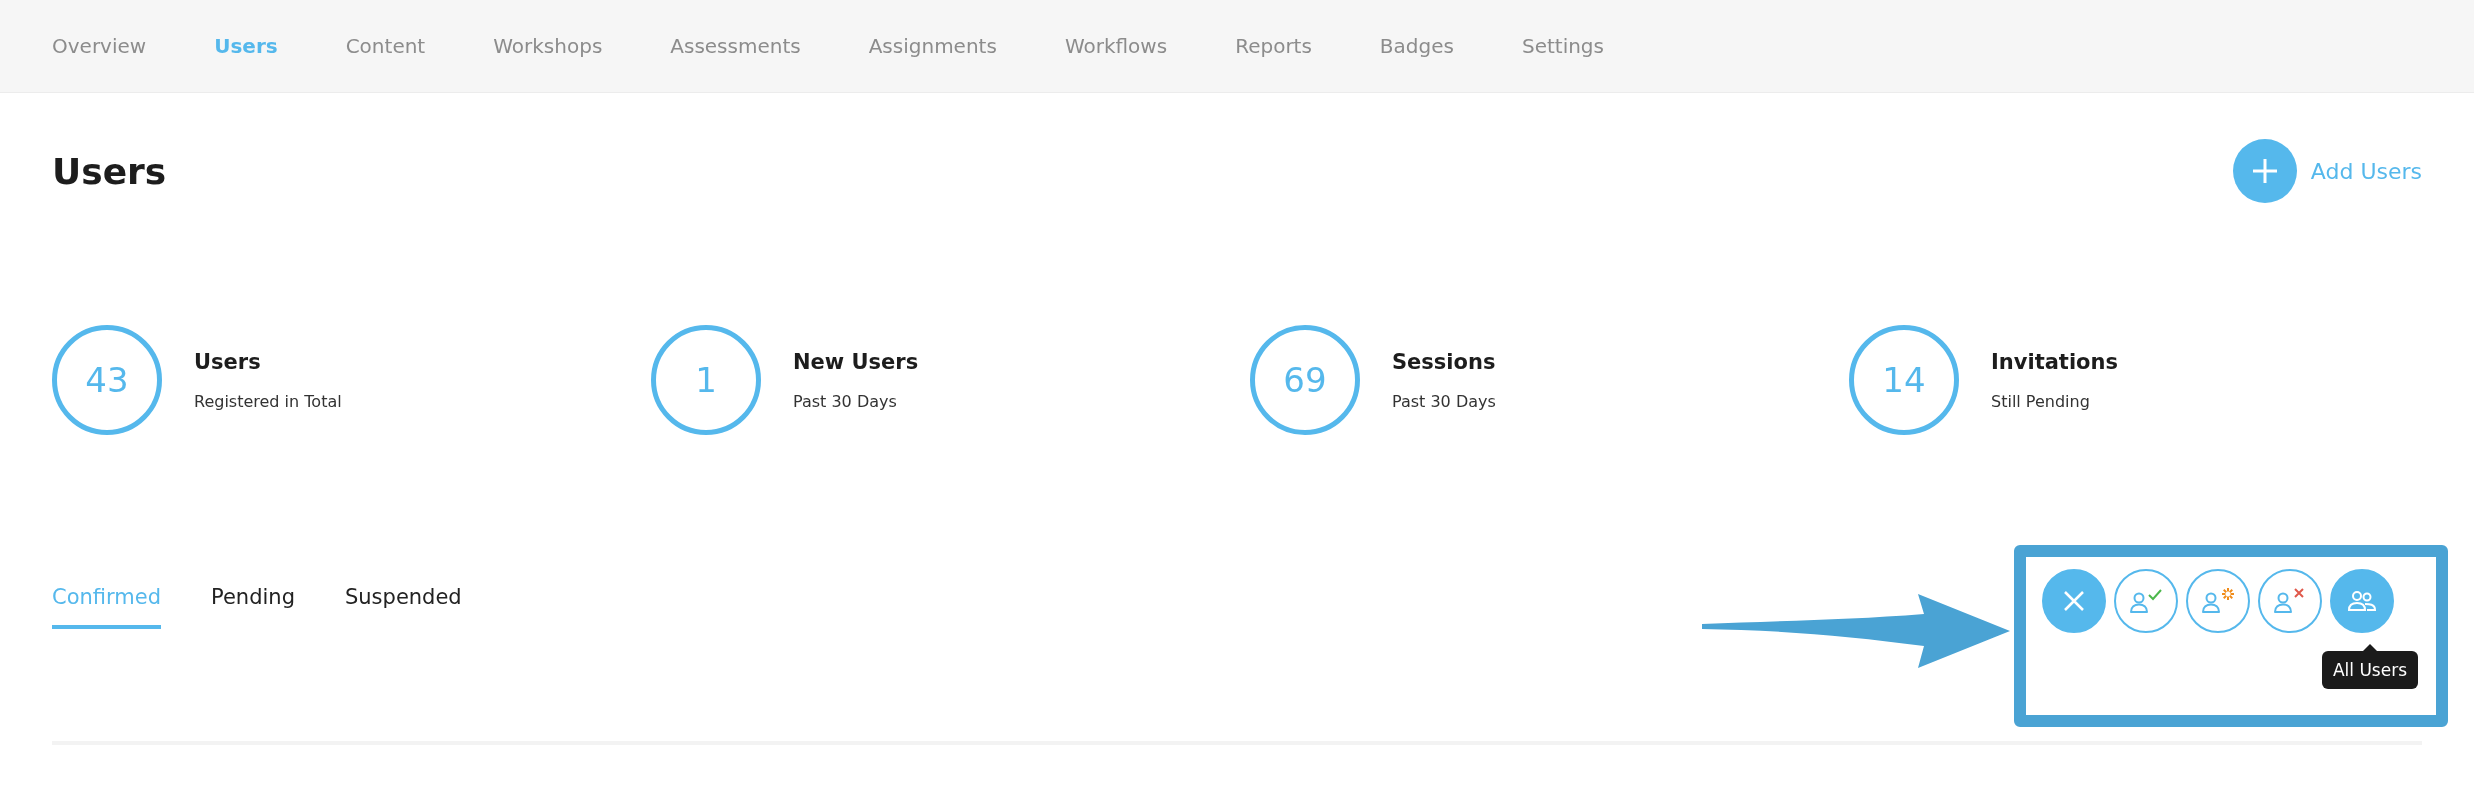 The image size is (2474, 790). What do you see at coordinates (2041, 401) in the screenshot?
I see `stat-subtitle: Still Pending` at bounding box center [2041, 401].